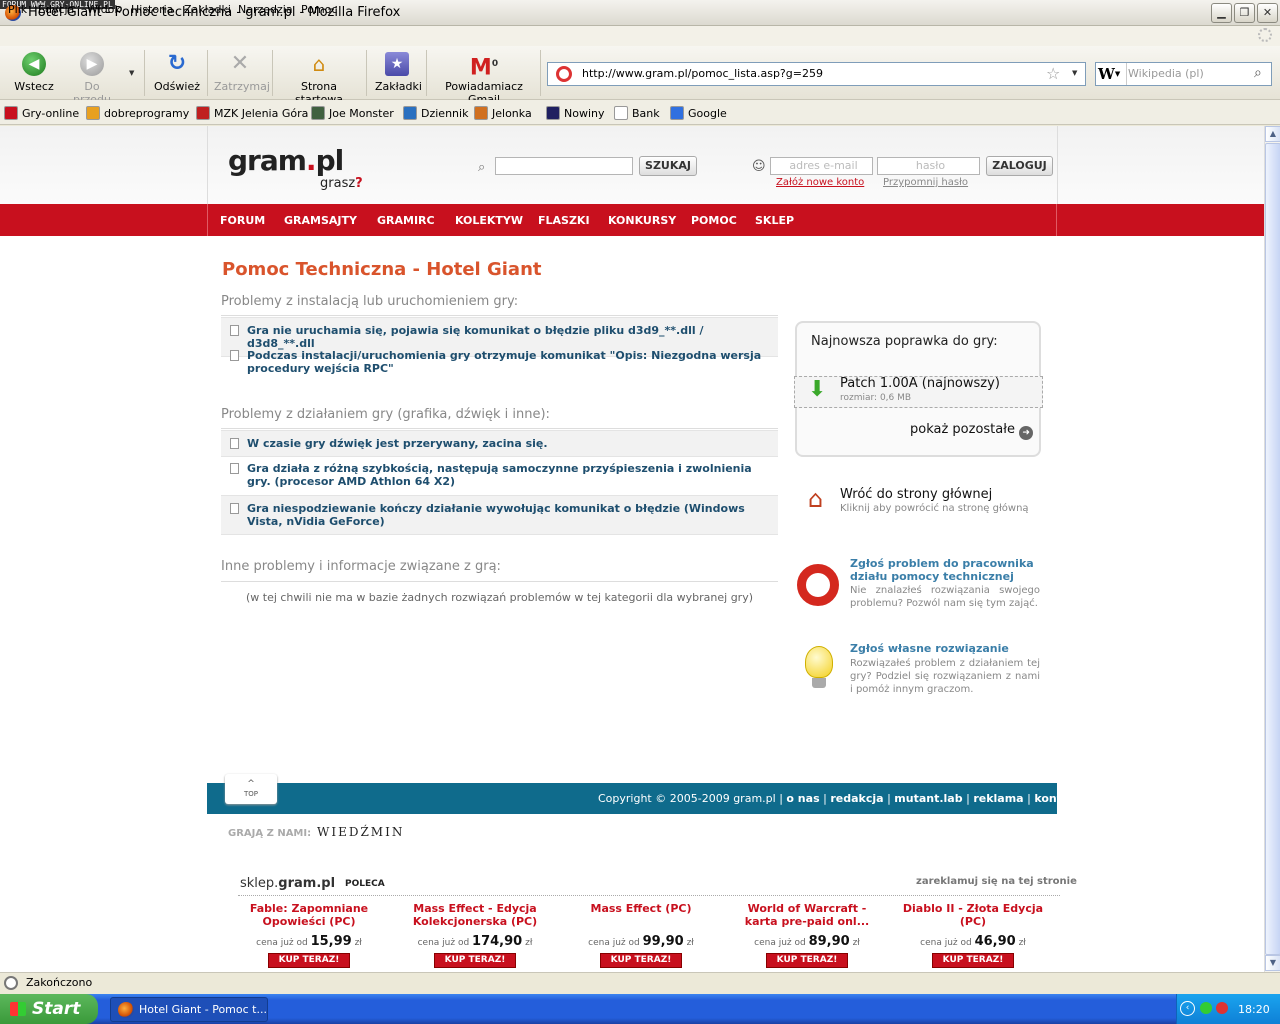  Describe the element at coordinates (929, 648) in the screenshot. I see `submit-solution-link: Zgłoś własne rozwiązanie` at that location.